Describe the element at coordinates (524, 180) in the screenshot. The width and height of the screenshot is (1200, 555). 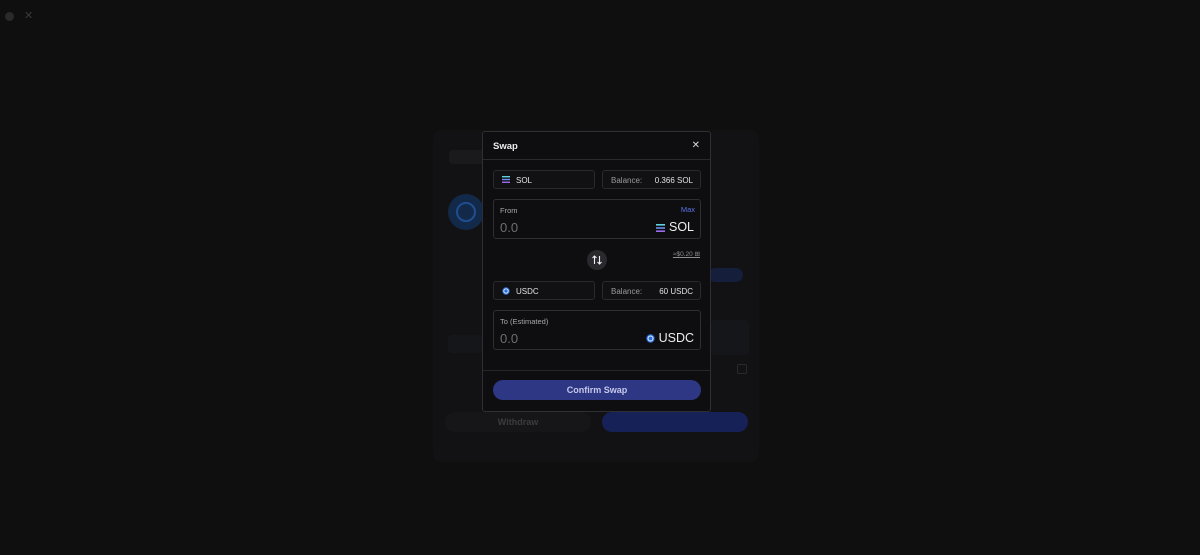
I see `from-token-symbol: SOL` at that location.